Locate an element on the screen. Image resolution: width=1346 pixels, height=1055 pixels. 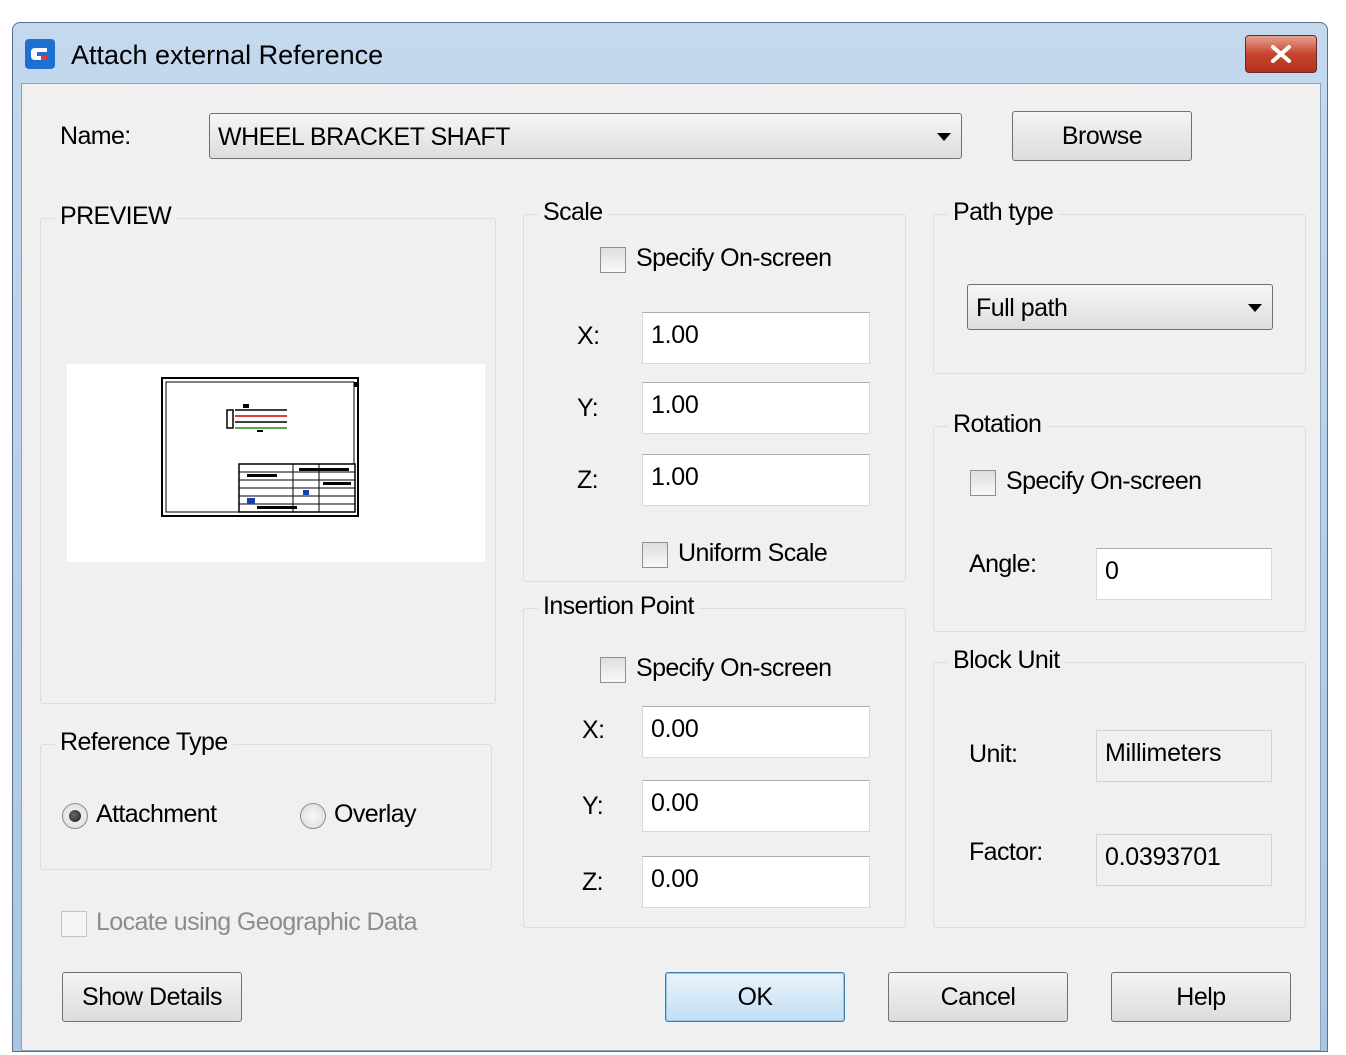
factor-label: Factor: is located at coordinates (1006, 852).